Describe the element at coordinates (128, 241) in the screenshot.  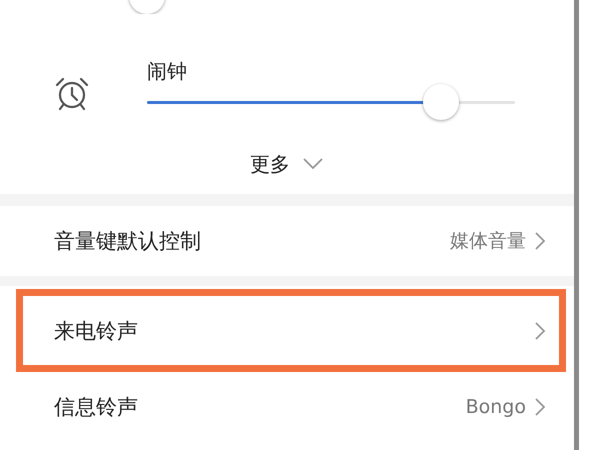
I see `row-label: 音量键默认控制` at that location.